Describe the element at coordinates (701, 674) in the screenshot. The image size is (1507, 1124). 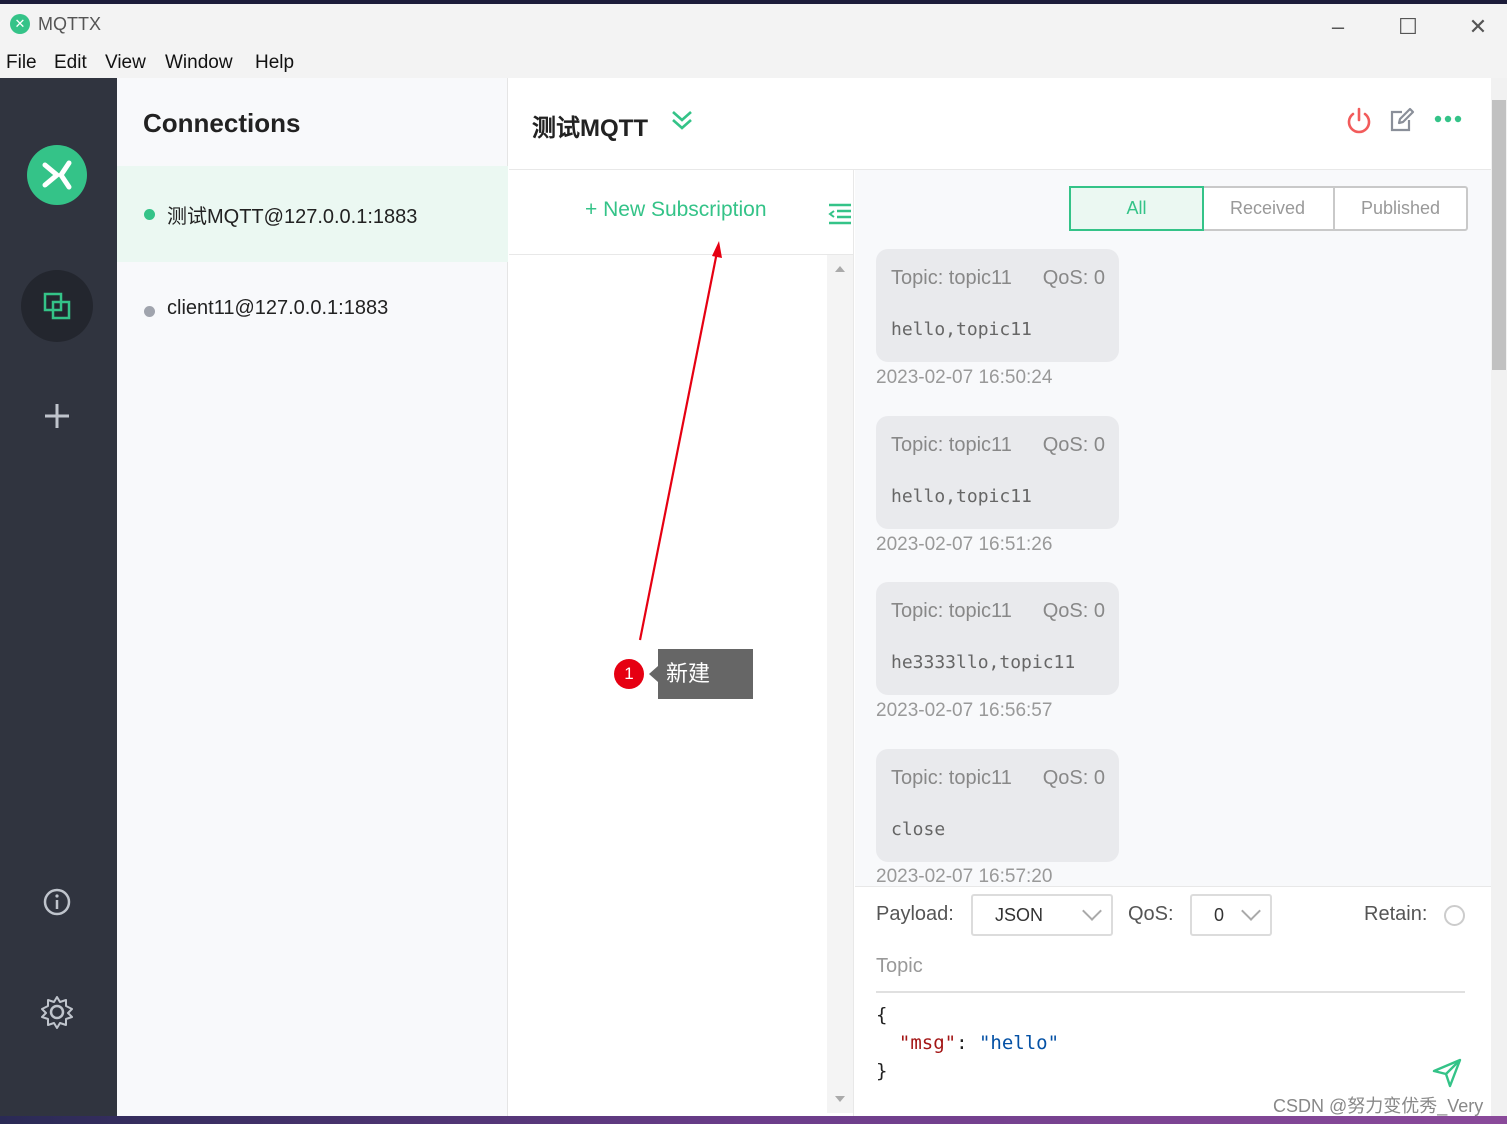
I see `annotation-label: 新建` at that location.